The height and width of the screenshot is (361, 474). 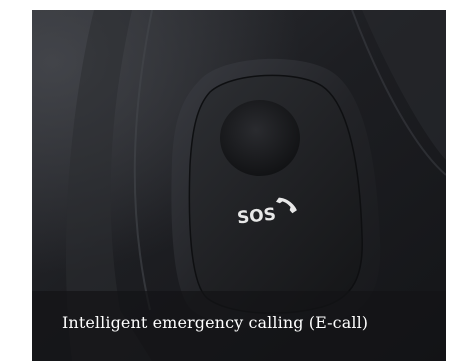 What do you see at coordinates (215, 322) in the screenshot?
I see `image-caption: Intelligent emergency calling (E-call)` at bounding box center [215, 322].